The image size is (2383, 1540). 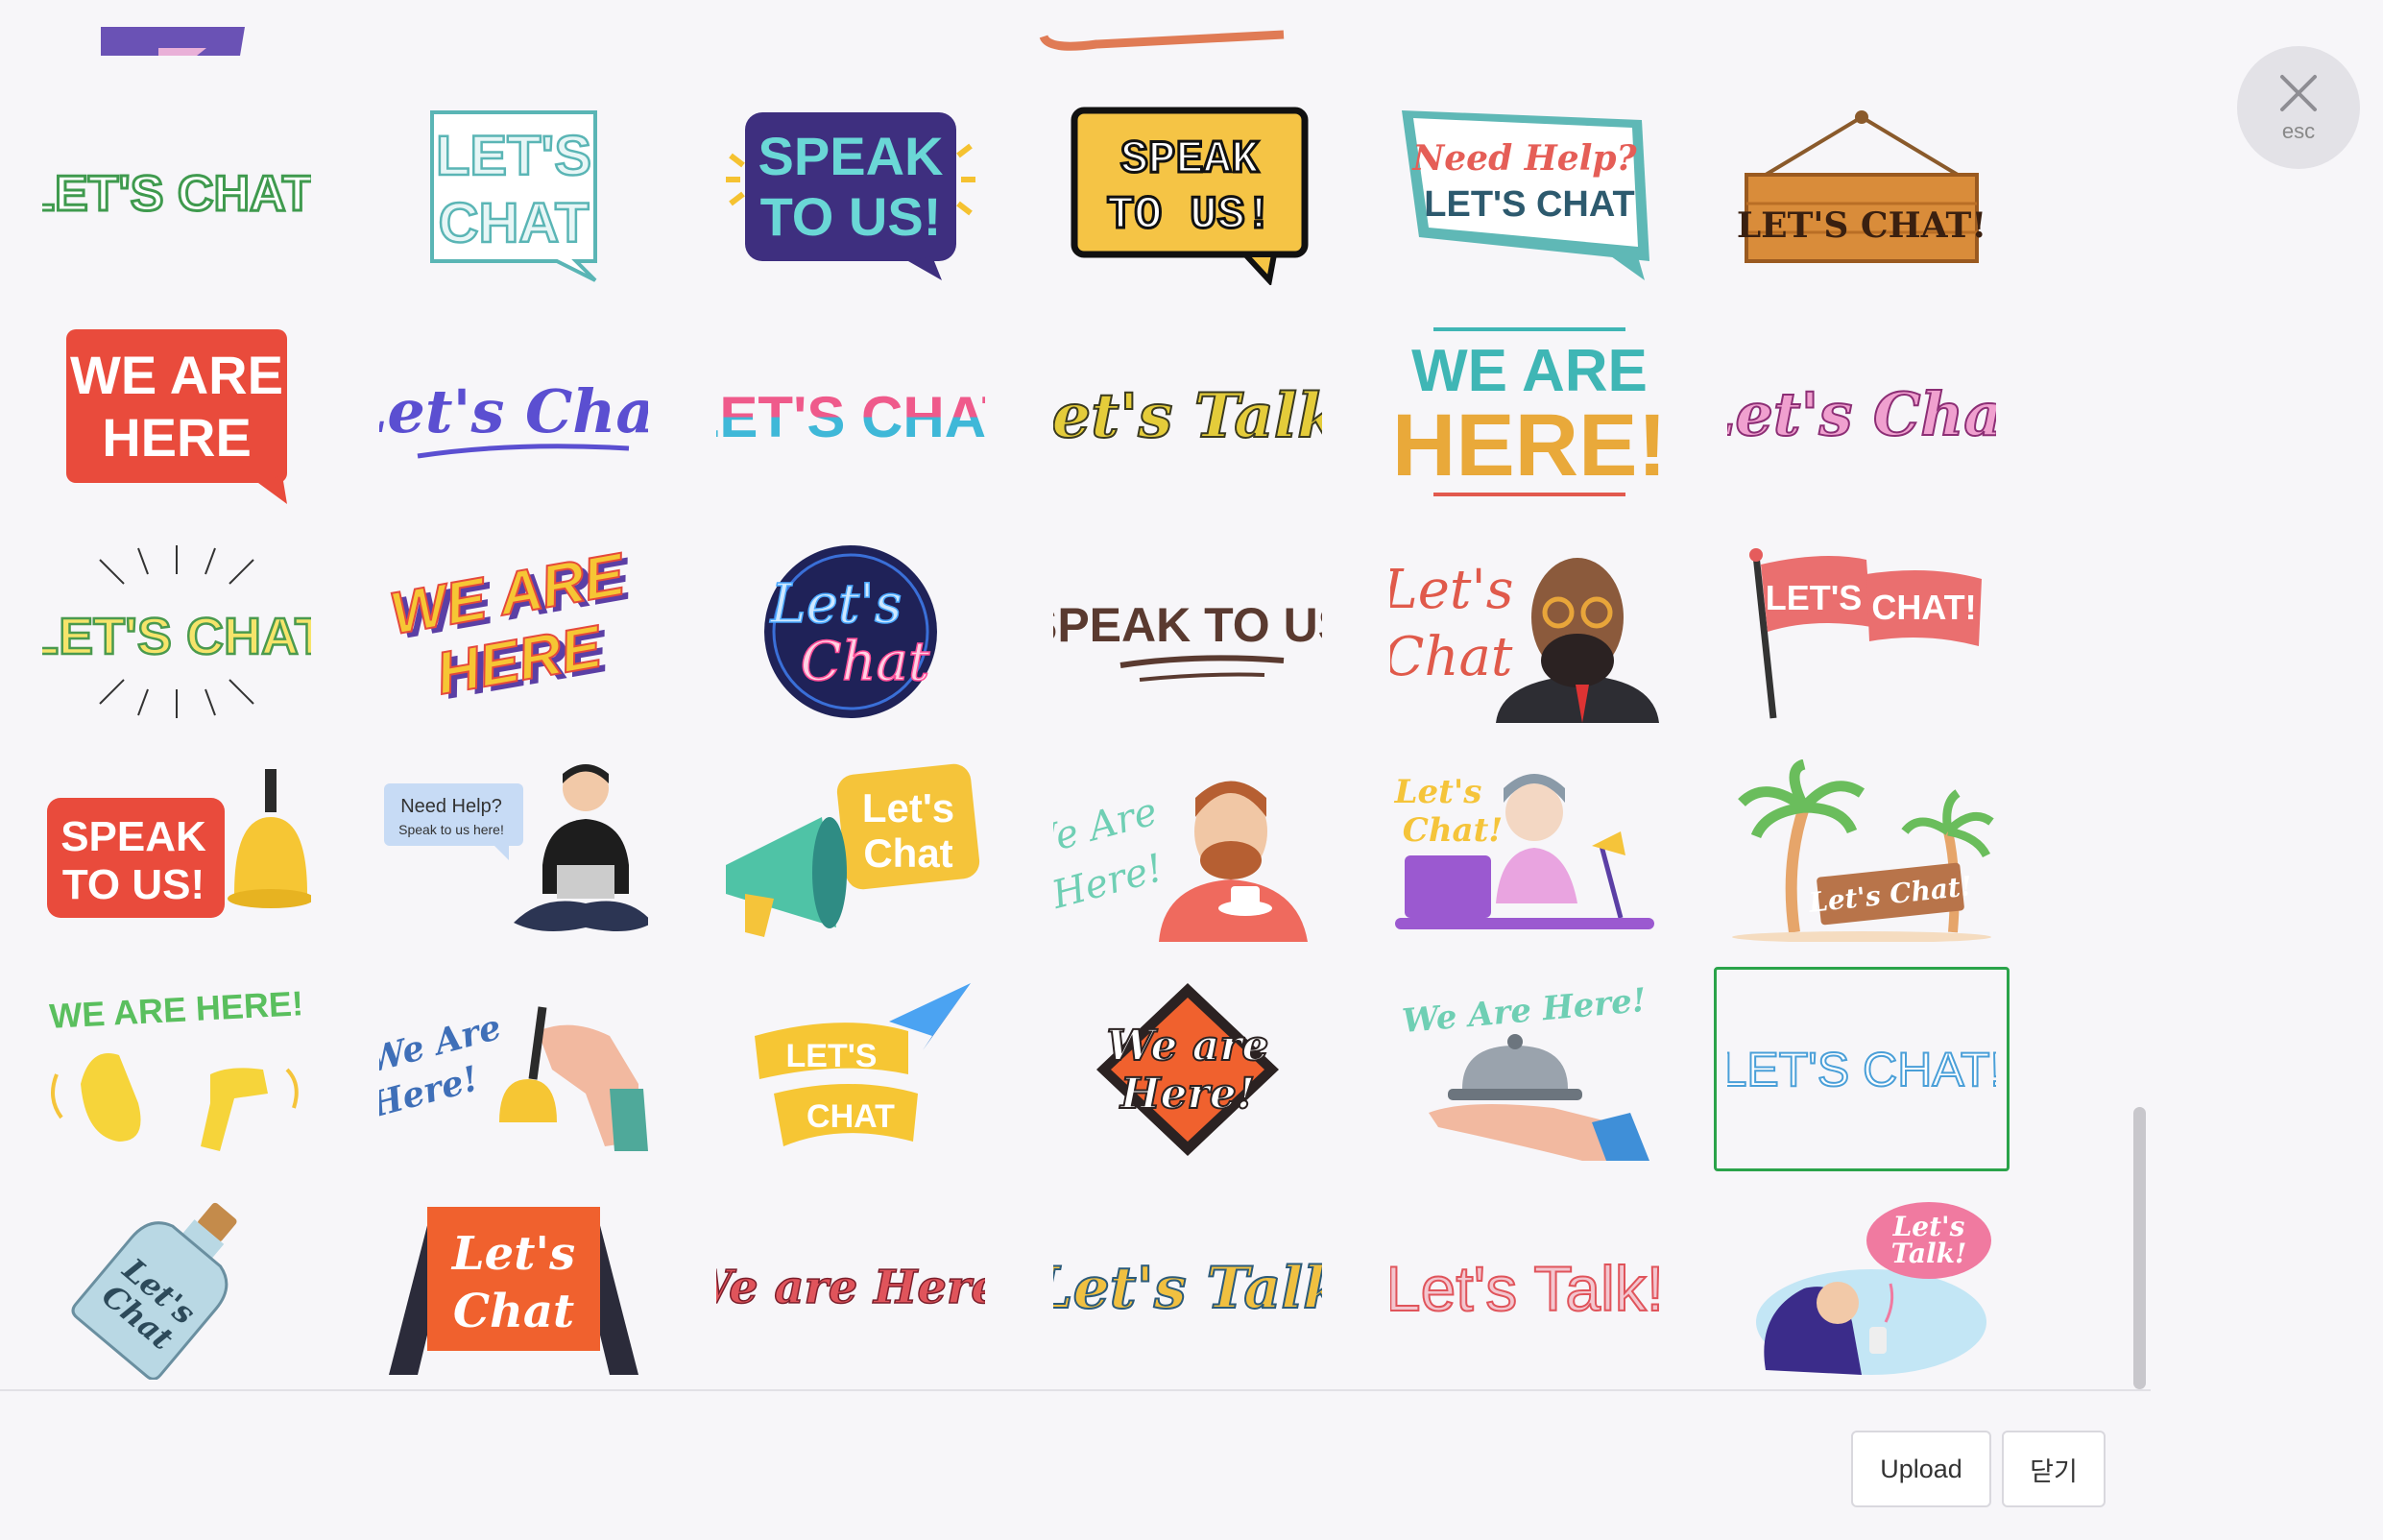 I want to click on sticker-lets-chat-gradient: LET'S CHAT, so click(x=851, y=413).